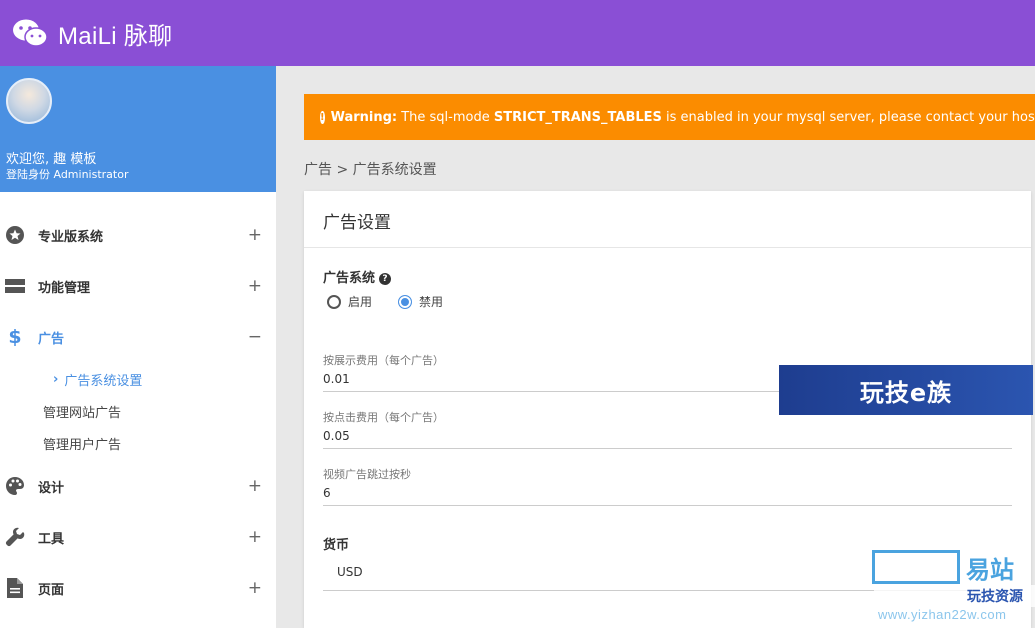 This screenshot has height=628, width=1035. I want to click on collapse-icon: −, so click(255, 337).